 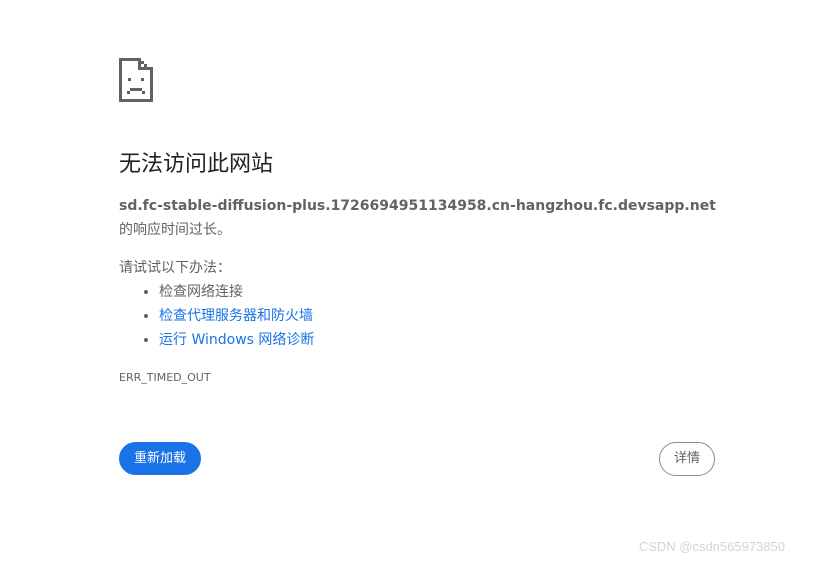 What do you see at coordinates (236, 340) in the screenshot?
I see `suggestion-run-diagnostics-link: 运行 Windows 网络诊断` at bounding box center [236, 340].